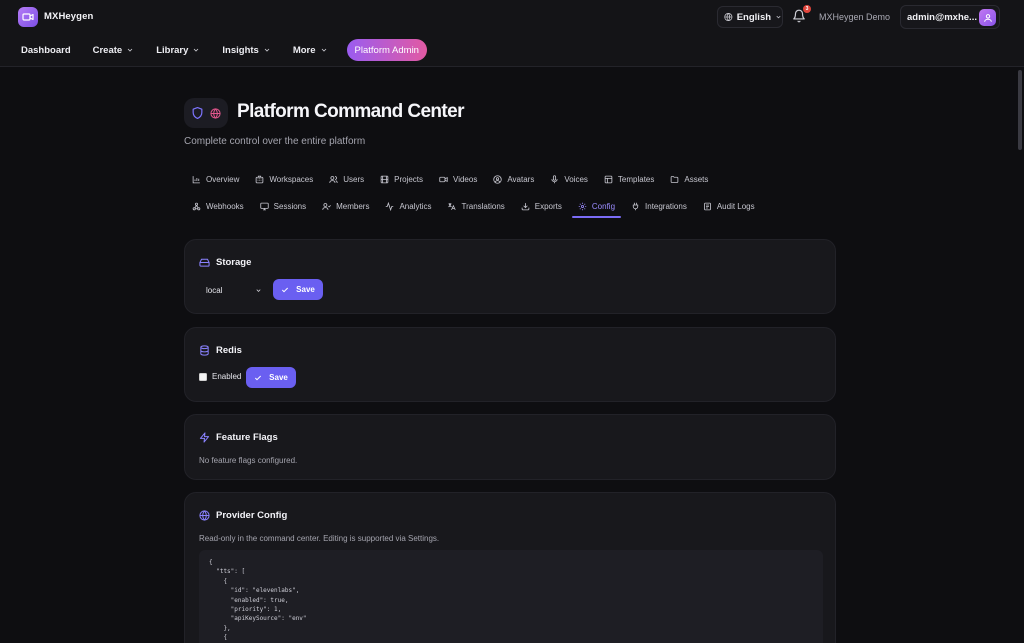 This screenshot has width=1024, height=643. What do you see at coordinates (234, 290) in the screenshot?
I see `storage-select: local` at bounding box center [234, 290].